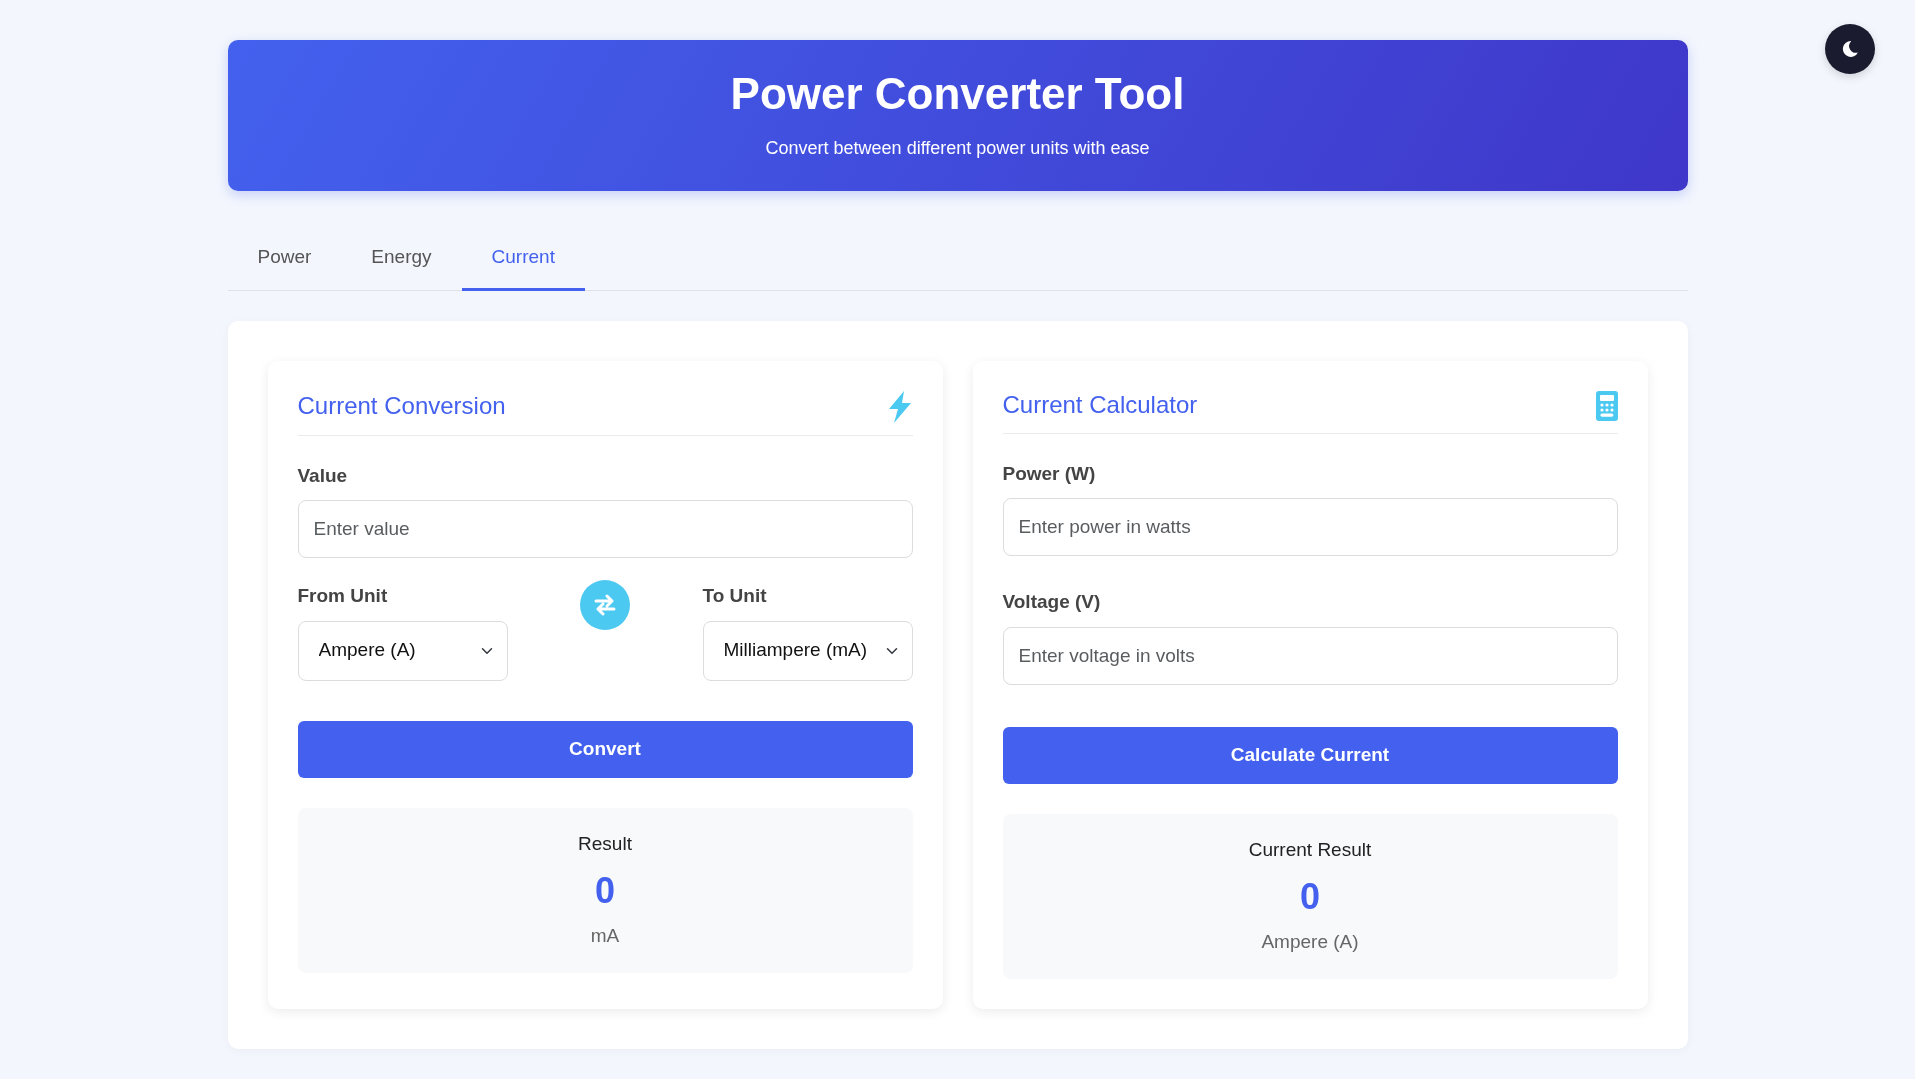  I want to click on result-label: Current Result, so click(1310, 849).